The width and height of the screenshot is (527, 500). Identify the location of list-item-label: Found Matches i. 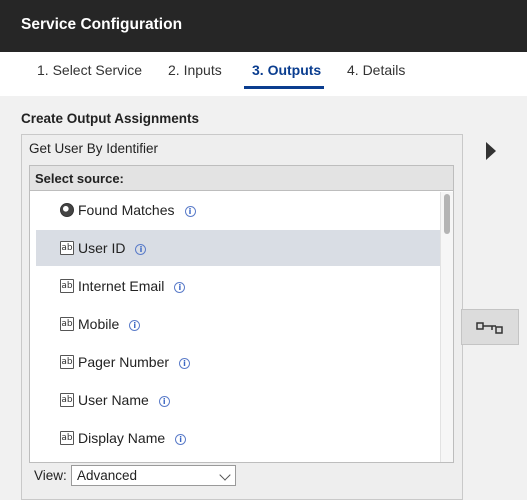
(137, 210).